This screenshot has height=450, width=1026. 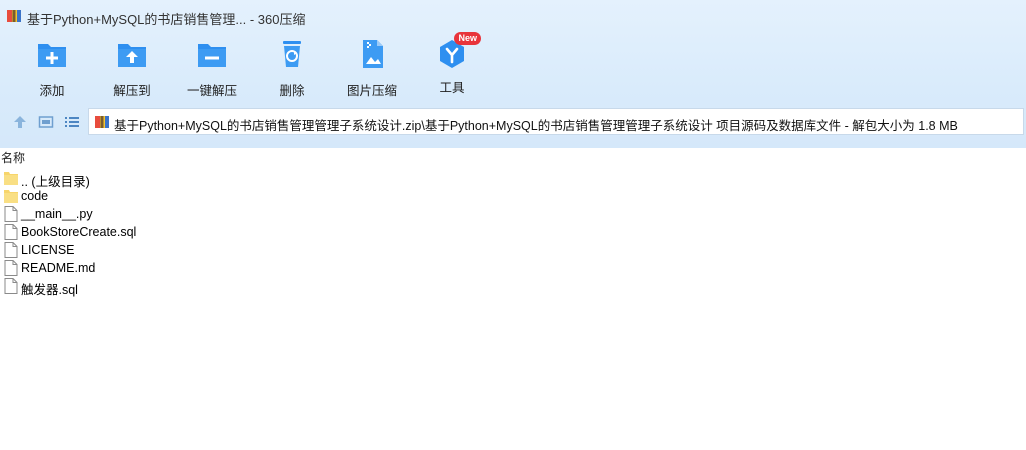 I want to click on tools-label: 工具, so click(x=452, y=88).